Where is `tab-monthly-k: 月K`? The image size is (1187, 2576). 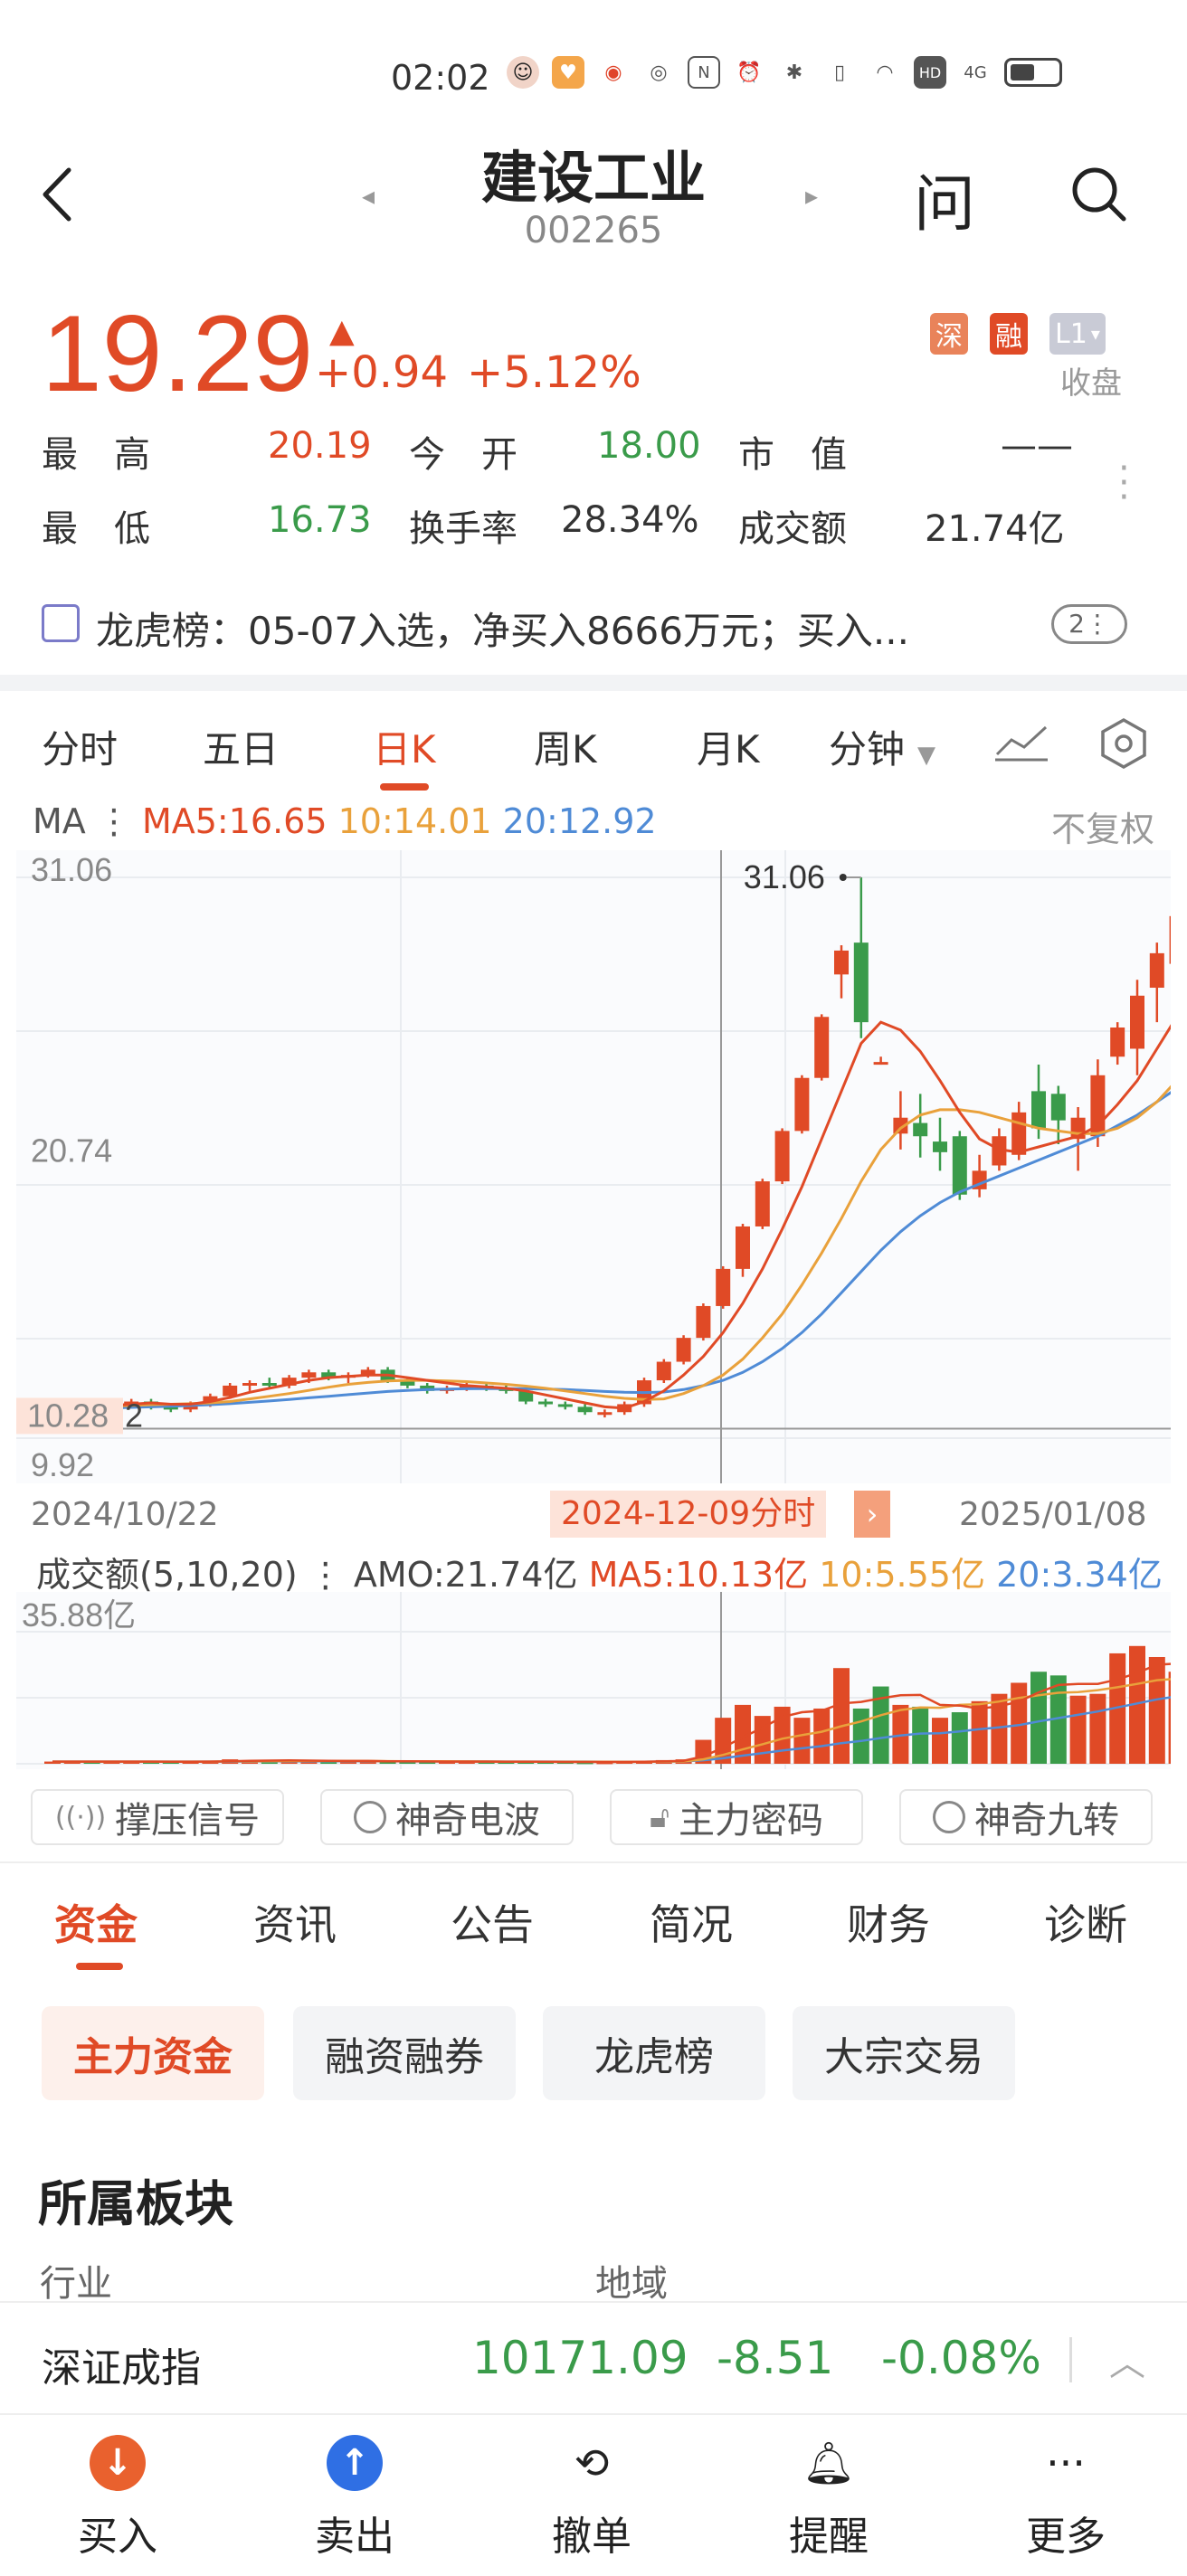 tab-monthly-k: 月K is located at coordinates (728, 746).